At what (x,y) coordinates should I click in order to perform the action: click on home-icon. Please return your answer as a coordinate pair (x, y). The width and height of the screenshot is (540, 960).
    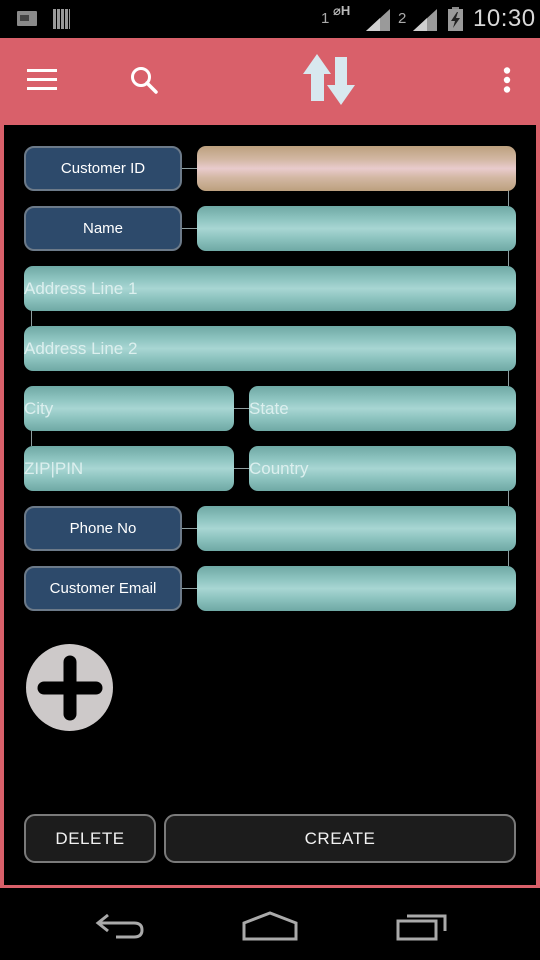
    Looking at the image, I should click on (270, 926).